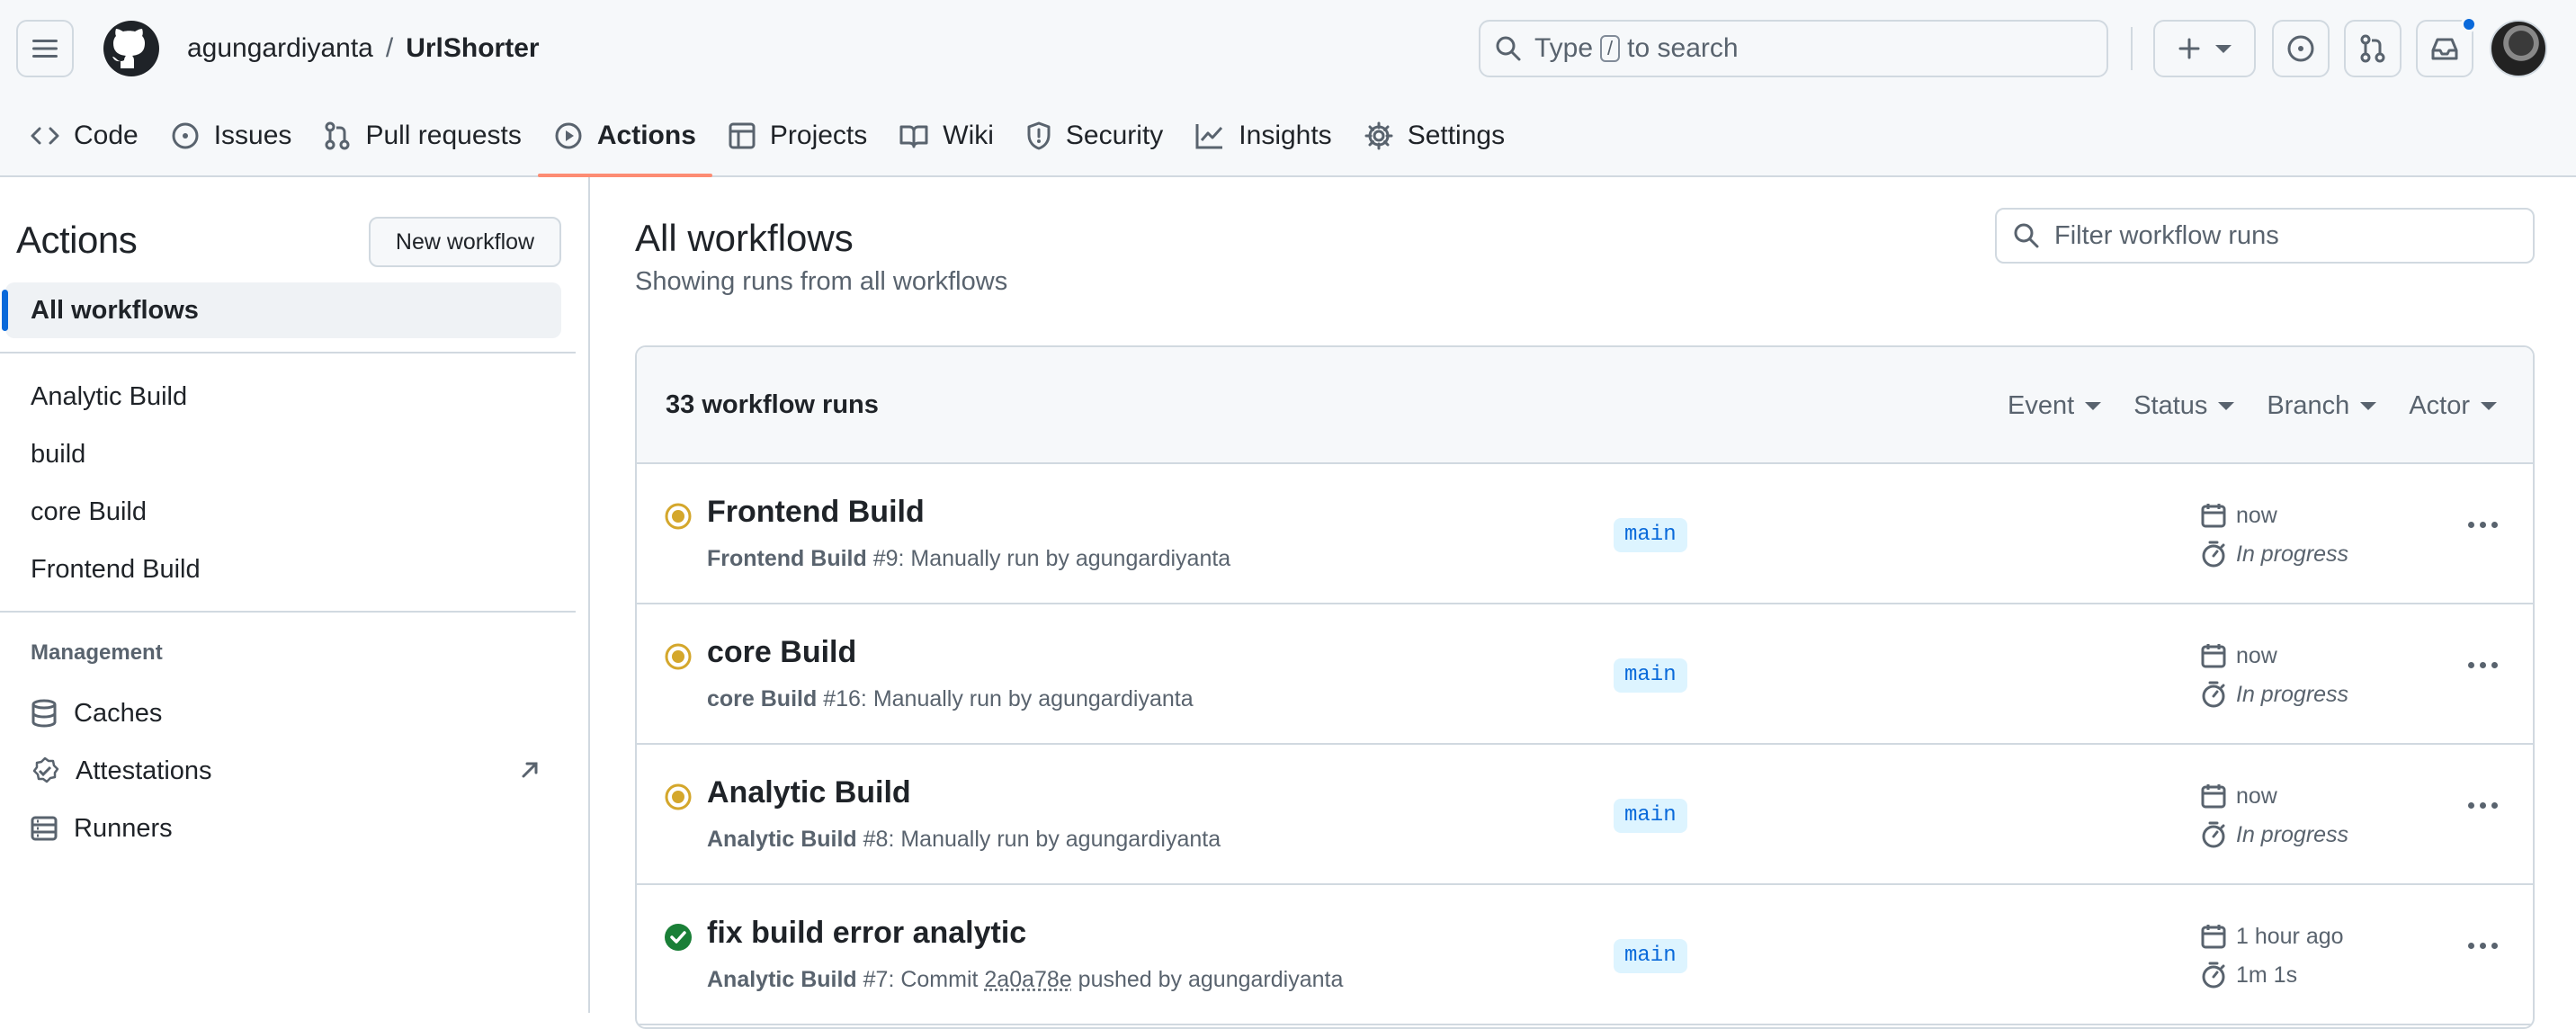  Describe the element at coordinates (2518, 48) in the screenshot. I see `avatar` at that location.